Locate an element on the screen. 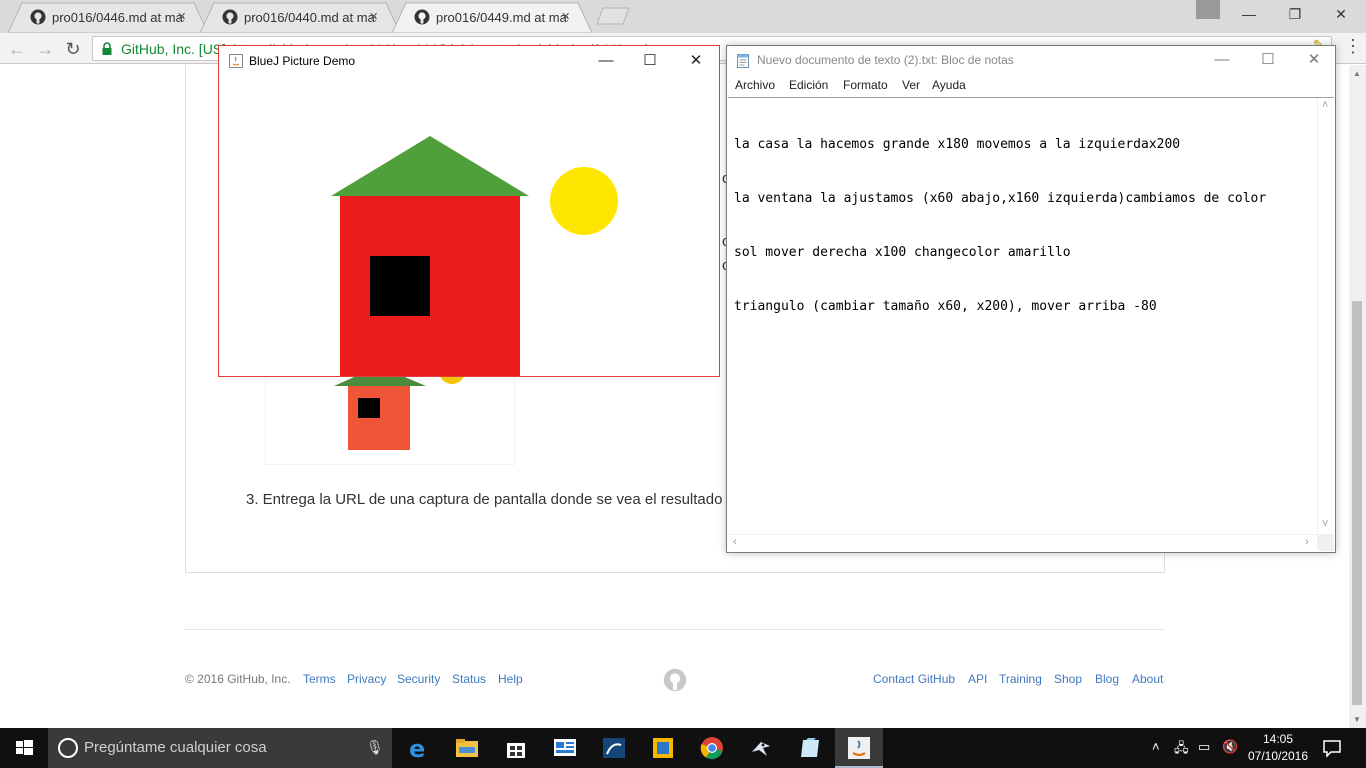 The height and width of the screenshot is (768, 1366). github-logo-icon is located at coordinates (675, 680).